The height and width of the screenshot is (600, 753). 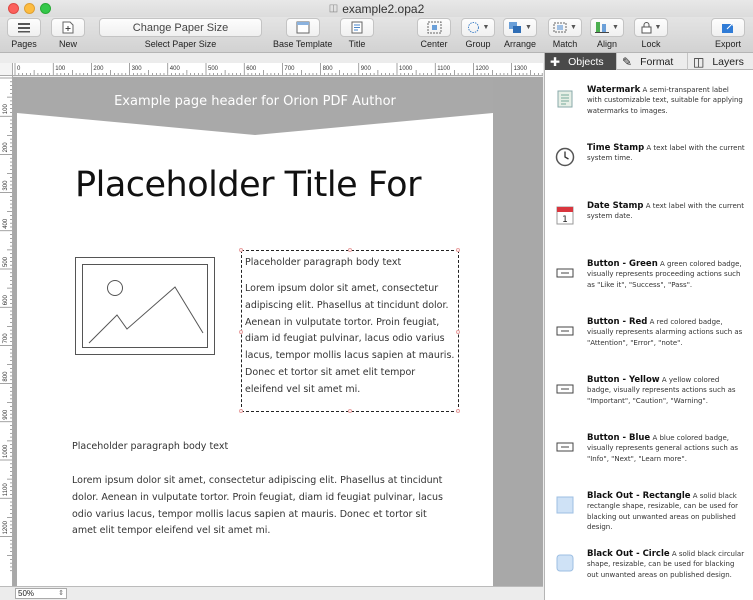 What do you see at coordinates (180, 27) in the screenshot?
I see `paper-size-button: Change Paper Size` at bounding box center [180, 27].